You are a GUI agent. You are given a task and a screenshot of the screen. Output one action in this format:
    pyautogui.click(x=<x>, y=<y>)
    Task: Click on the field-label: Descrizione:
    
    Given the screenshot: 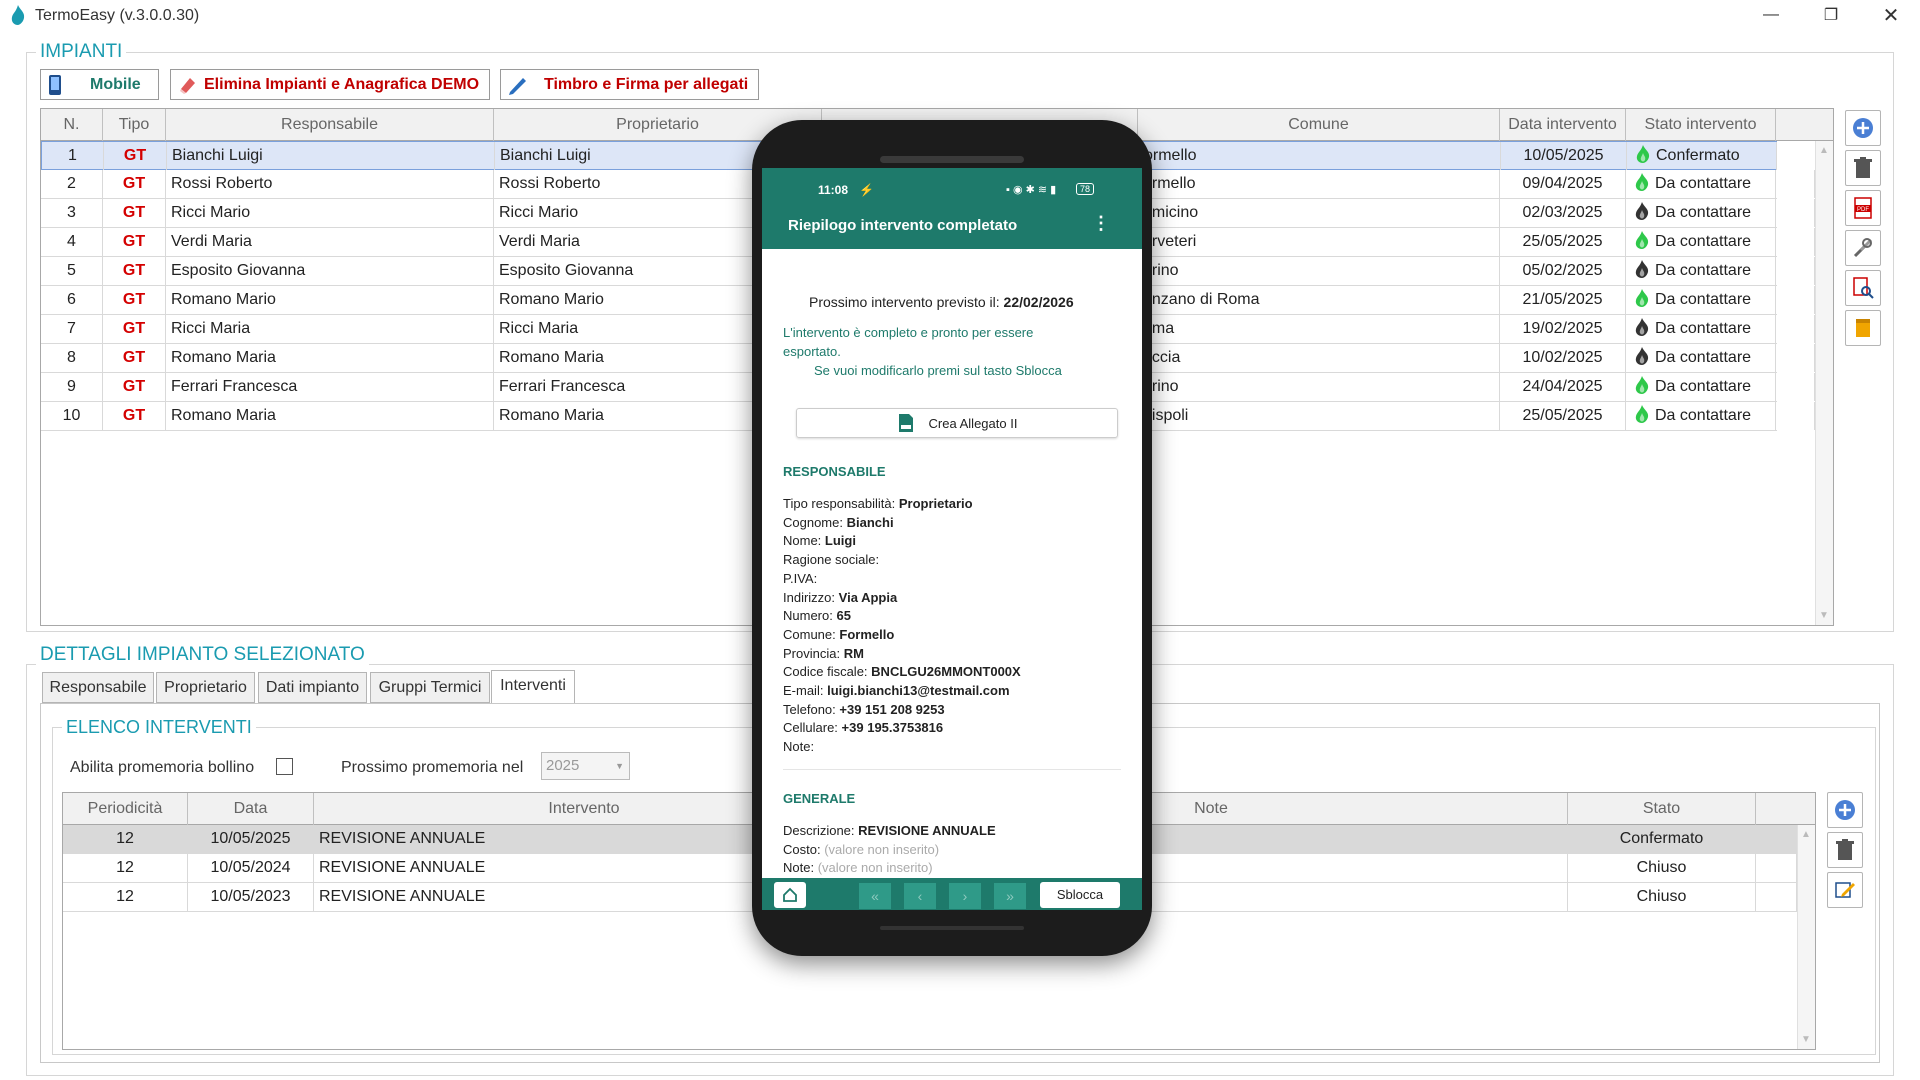 What is the action you would take?
    pyautogui.click(x=819, y=830)
    